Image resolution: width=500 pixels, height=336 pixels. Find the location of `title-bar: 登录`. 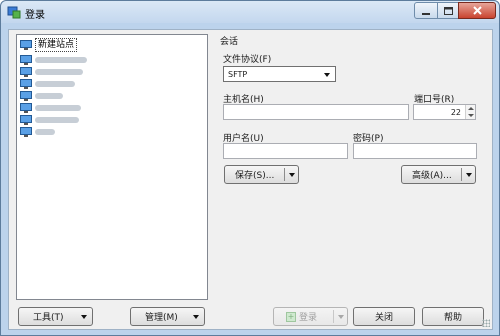

title-bar: 登录 is located at coordinates (250, 12).